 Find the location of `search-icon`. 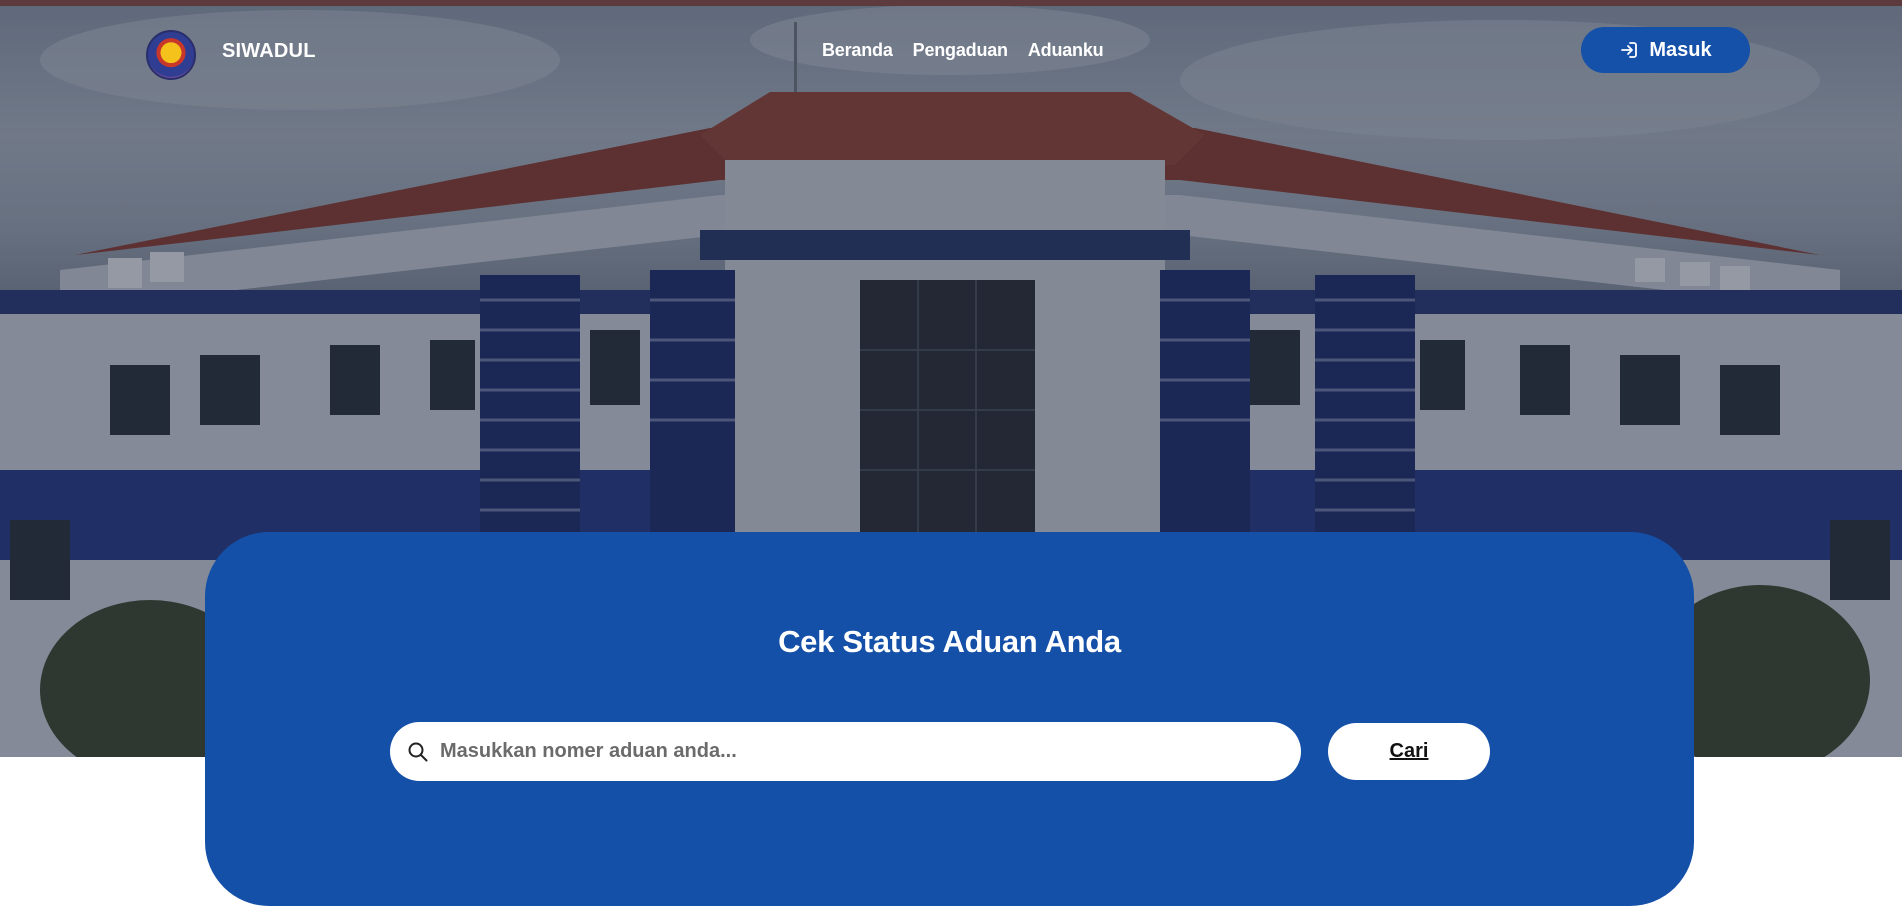

search-icon is located at coordinates (418, 752).